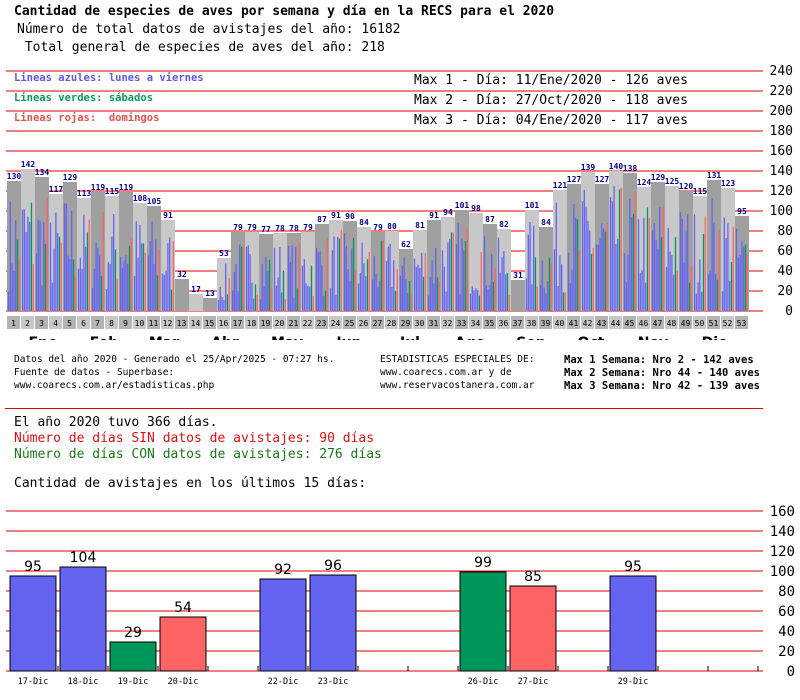  What do you see at coordinates (392, 226) in the screenshot?
I see `week-value-label: 80` at bounding box center [392, 226].